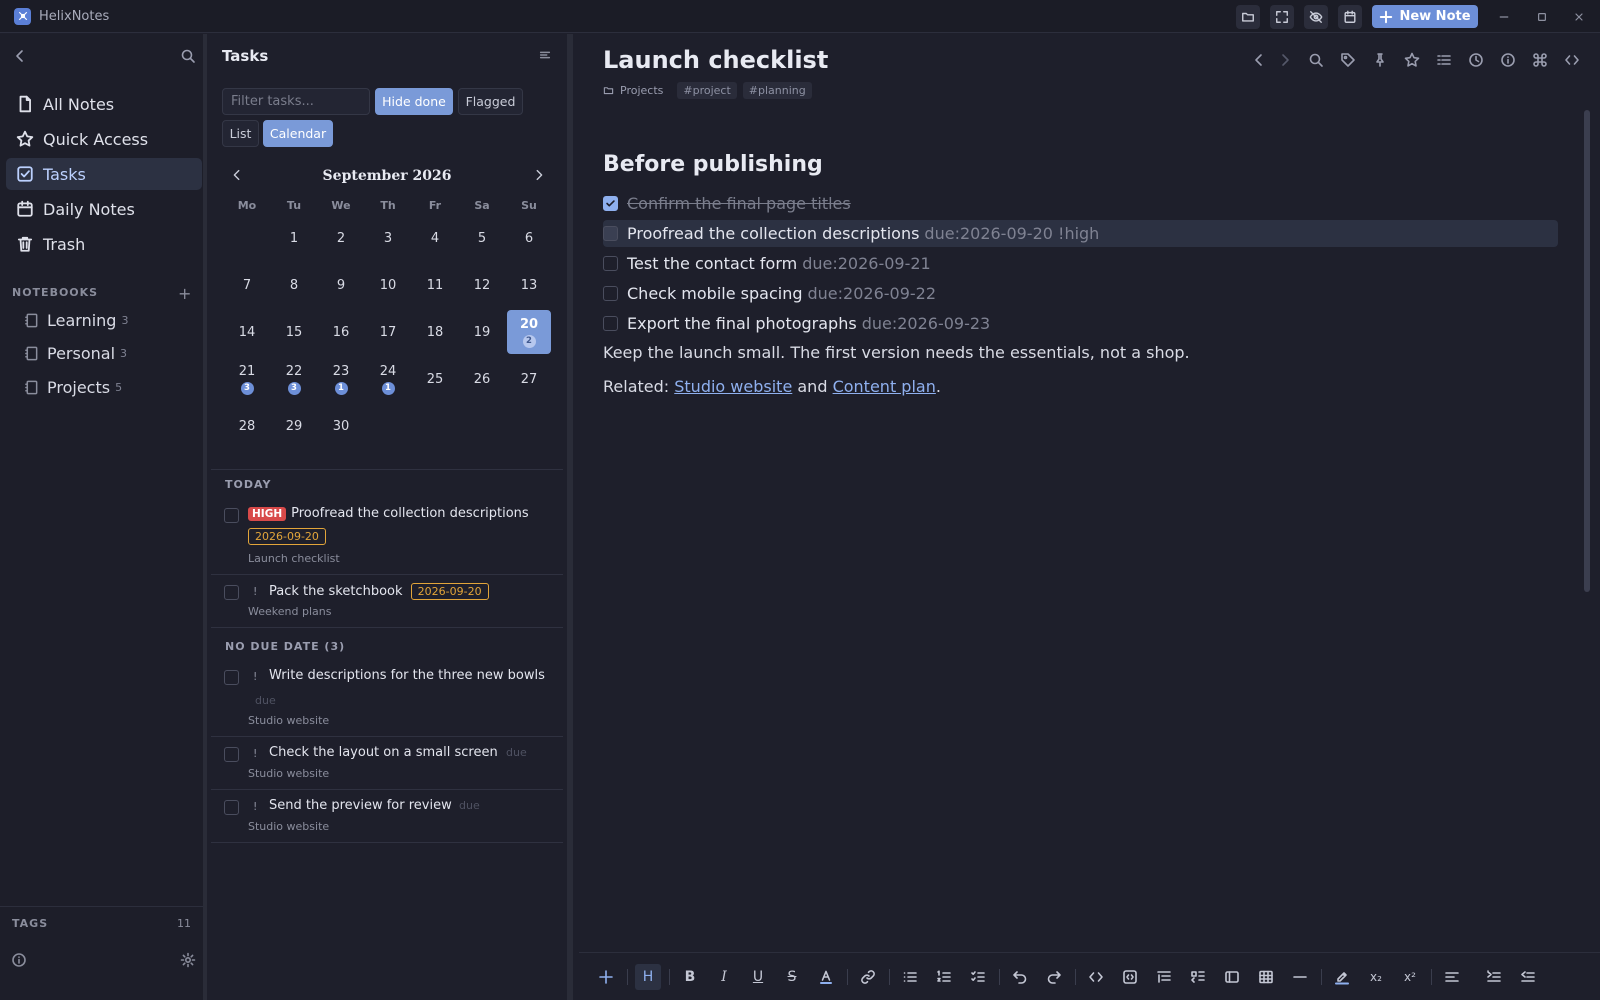  I want to click on tasks-menu-icon, so click(545, 55).